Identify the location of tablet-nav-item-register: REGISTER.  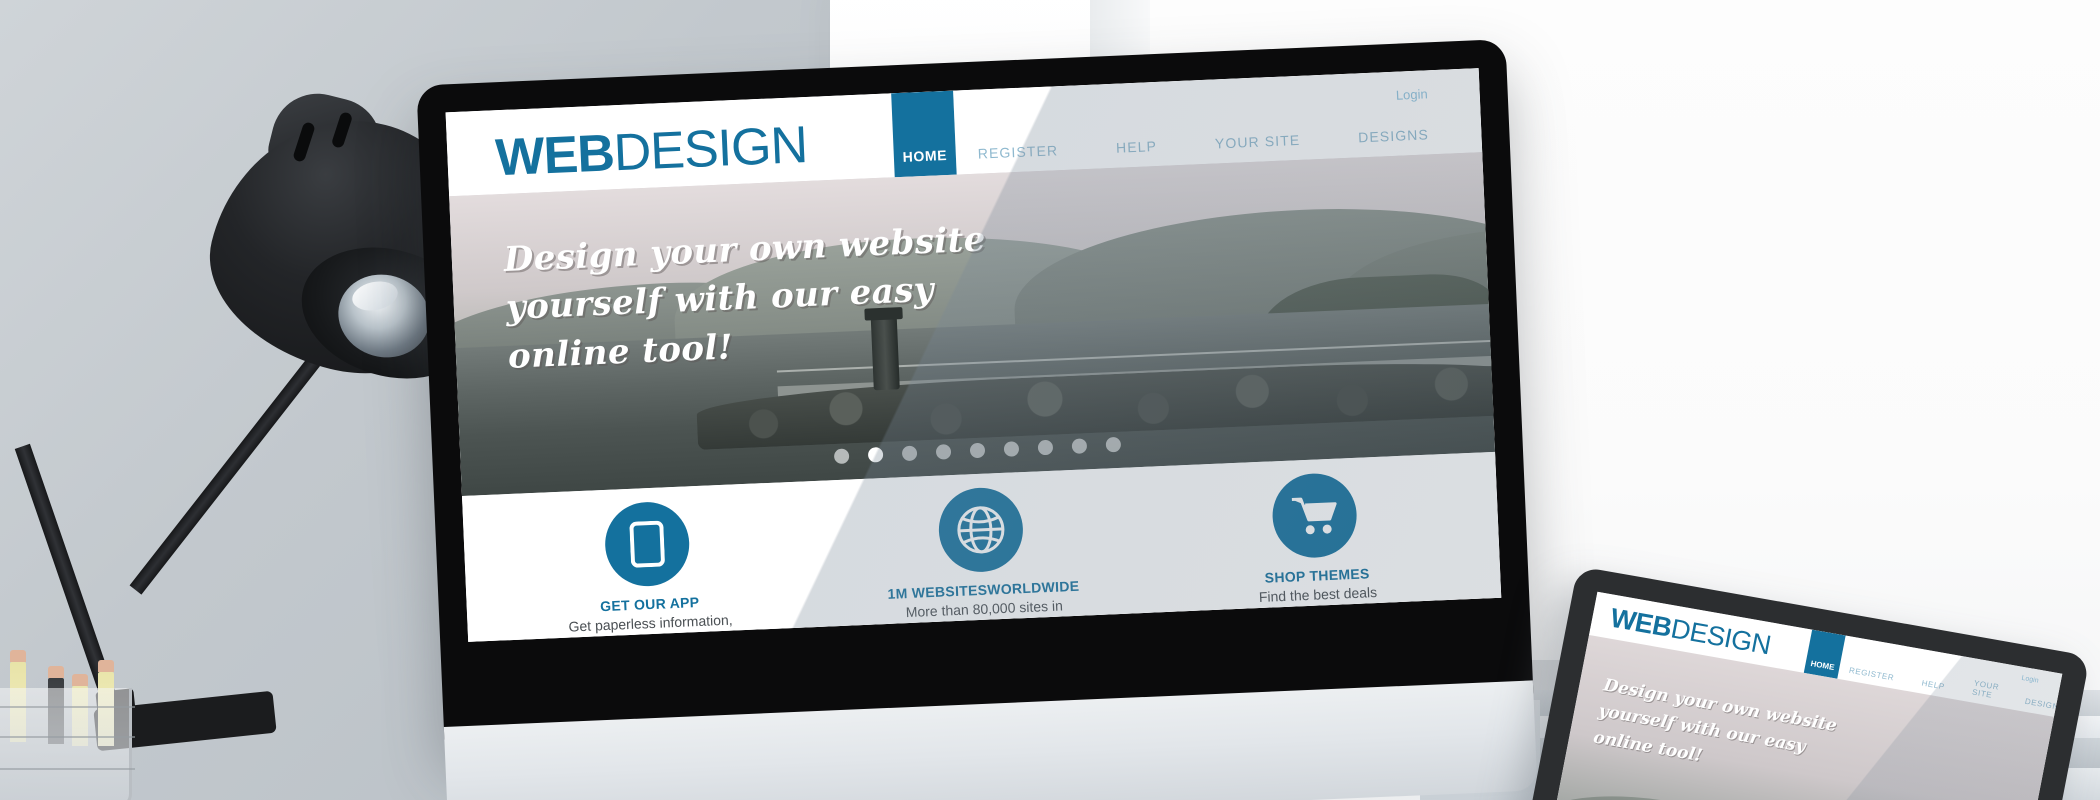
(1871, 674).